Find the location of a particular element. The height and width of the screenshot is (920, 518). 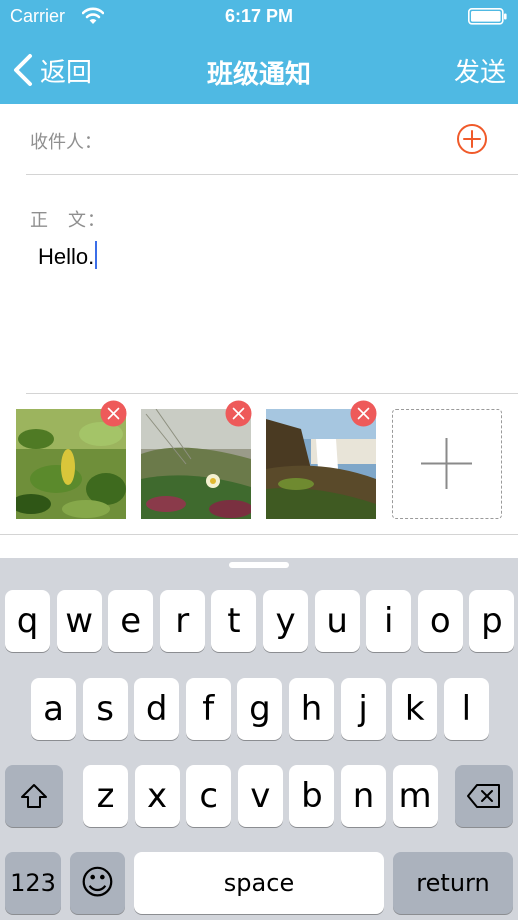

send-button: 发送 is located at coordinates (480, 70).